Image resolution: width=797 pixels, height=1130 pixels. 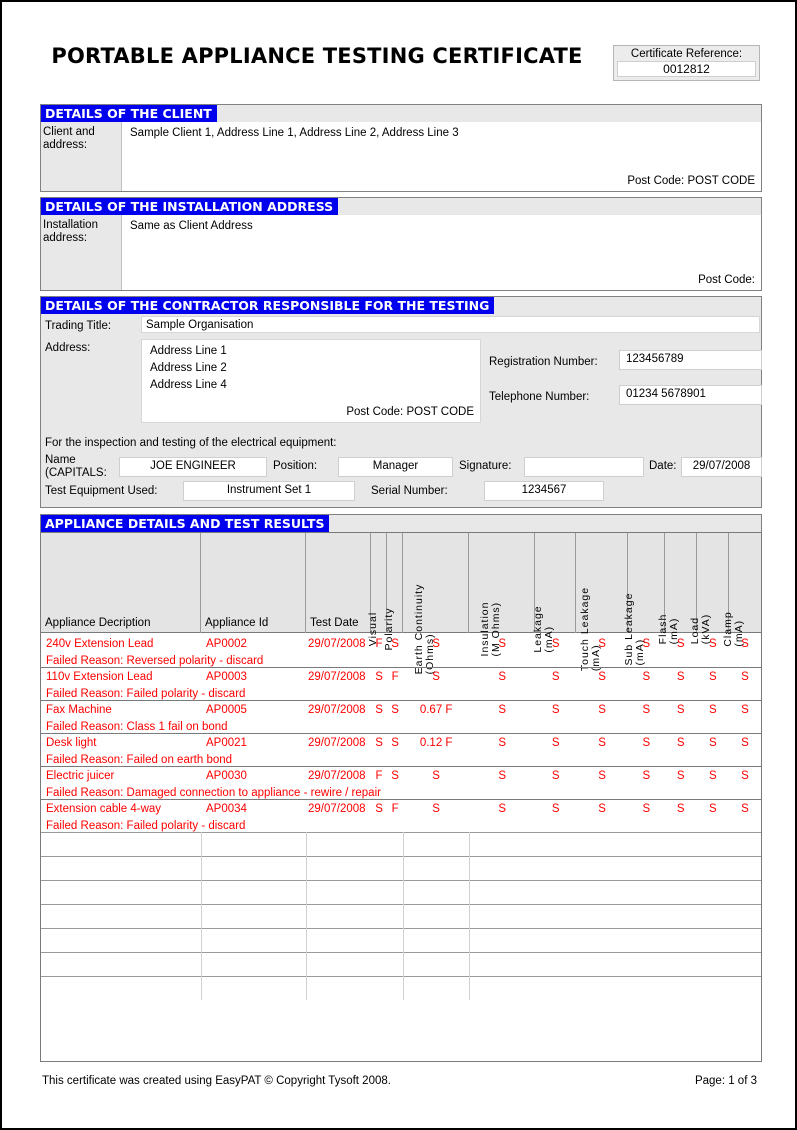 What do you see at coordinates (60, 460) in the screenshot?
I see `engineer-name-label-line1: Name` at bounding box center [60, 460].